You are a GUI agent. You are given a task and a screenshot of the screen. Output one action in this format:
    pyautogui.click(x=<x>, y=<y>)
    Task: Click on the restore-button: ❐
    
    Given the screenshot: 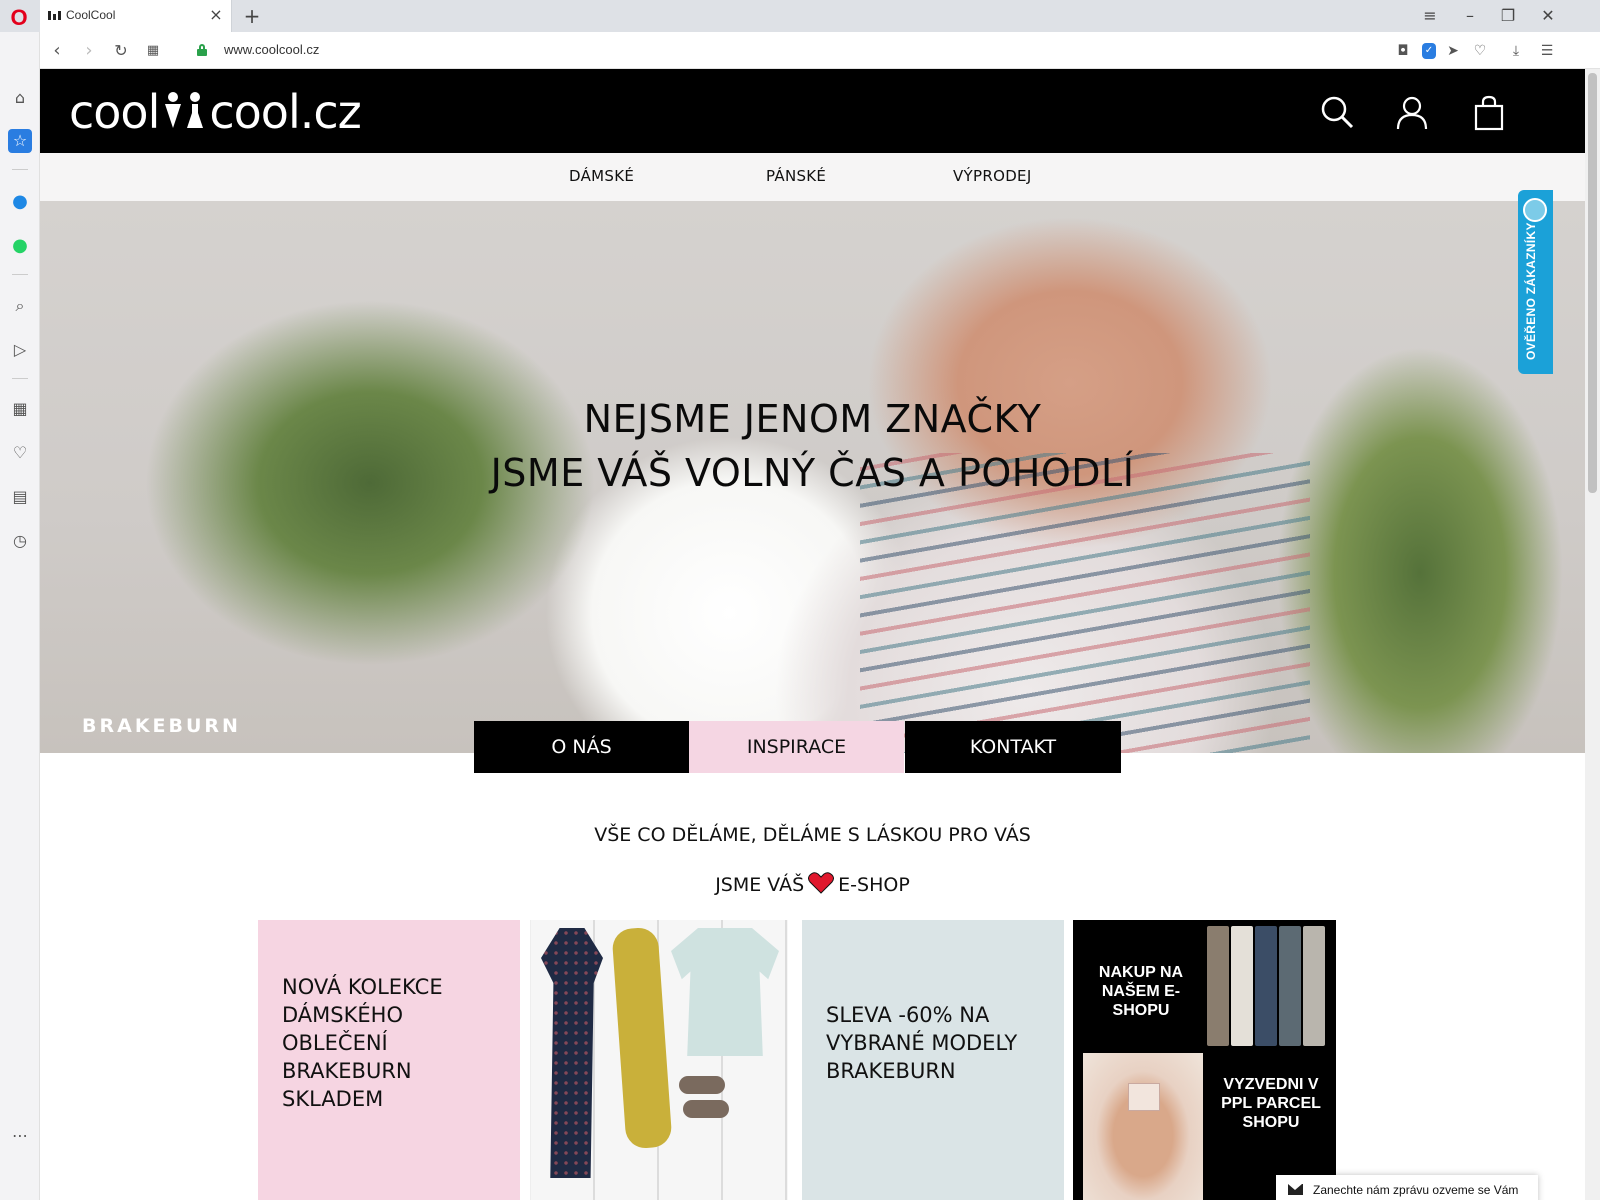 What is the action you would take?
    pyautogui.click(x=1508, y=16)
    